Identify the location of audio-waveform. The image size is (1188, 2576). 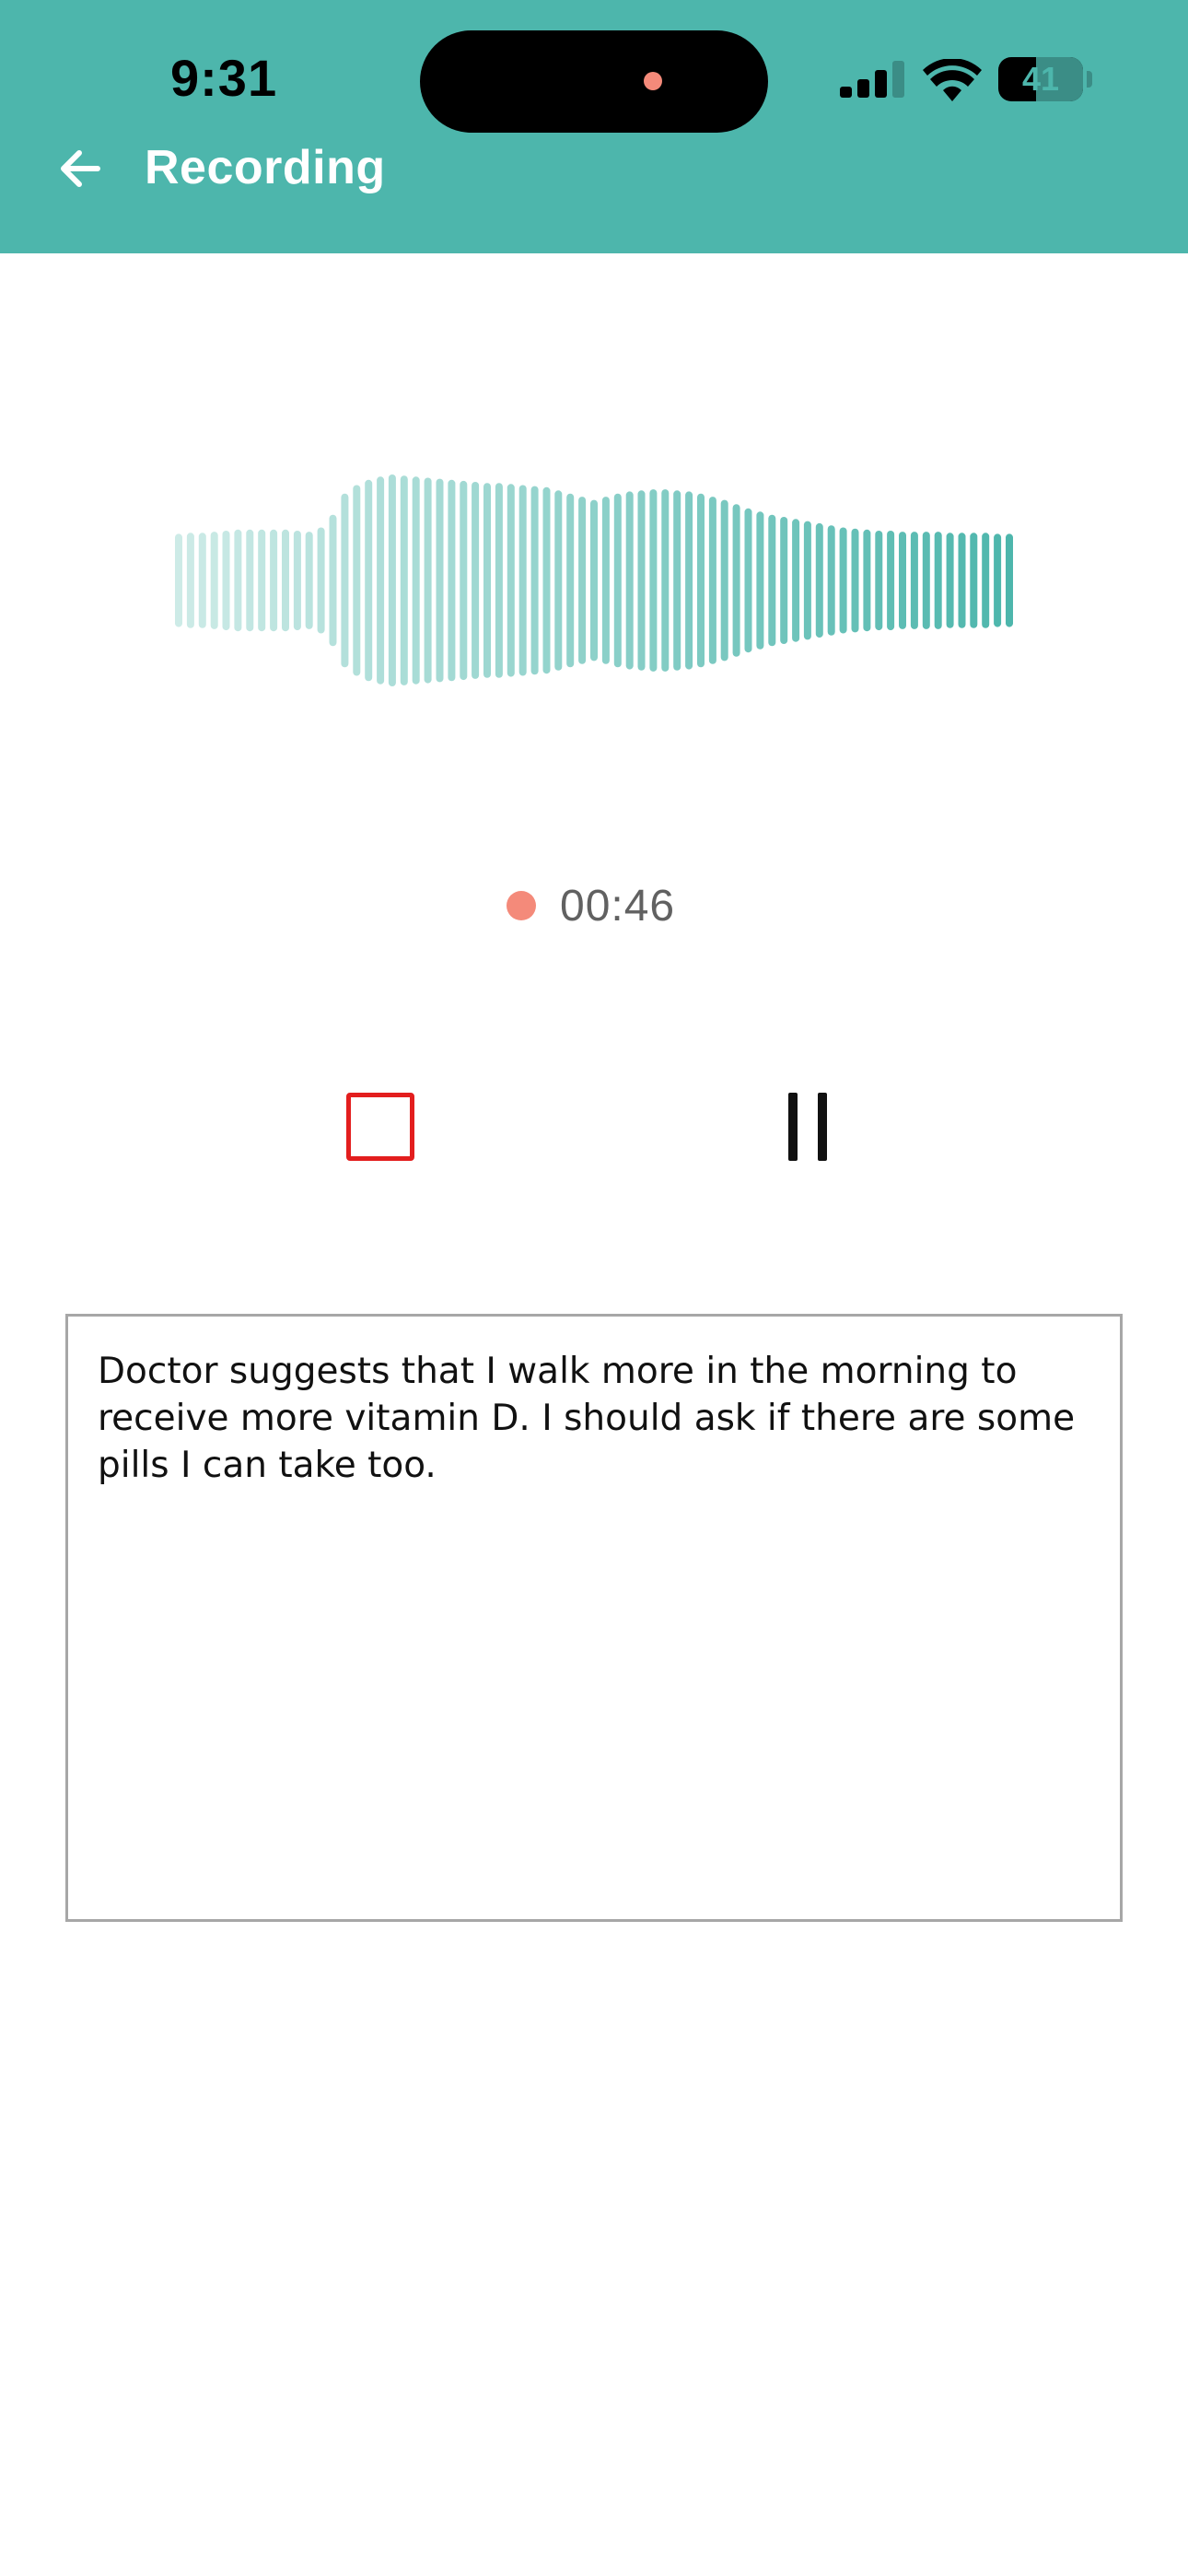
(594, 580).